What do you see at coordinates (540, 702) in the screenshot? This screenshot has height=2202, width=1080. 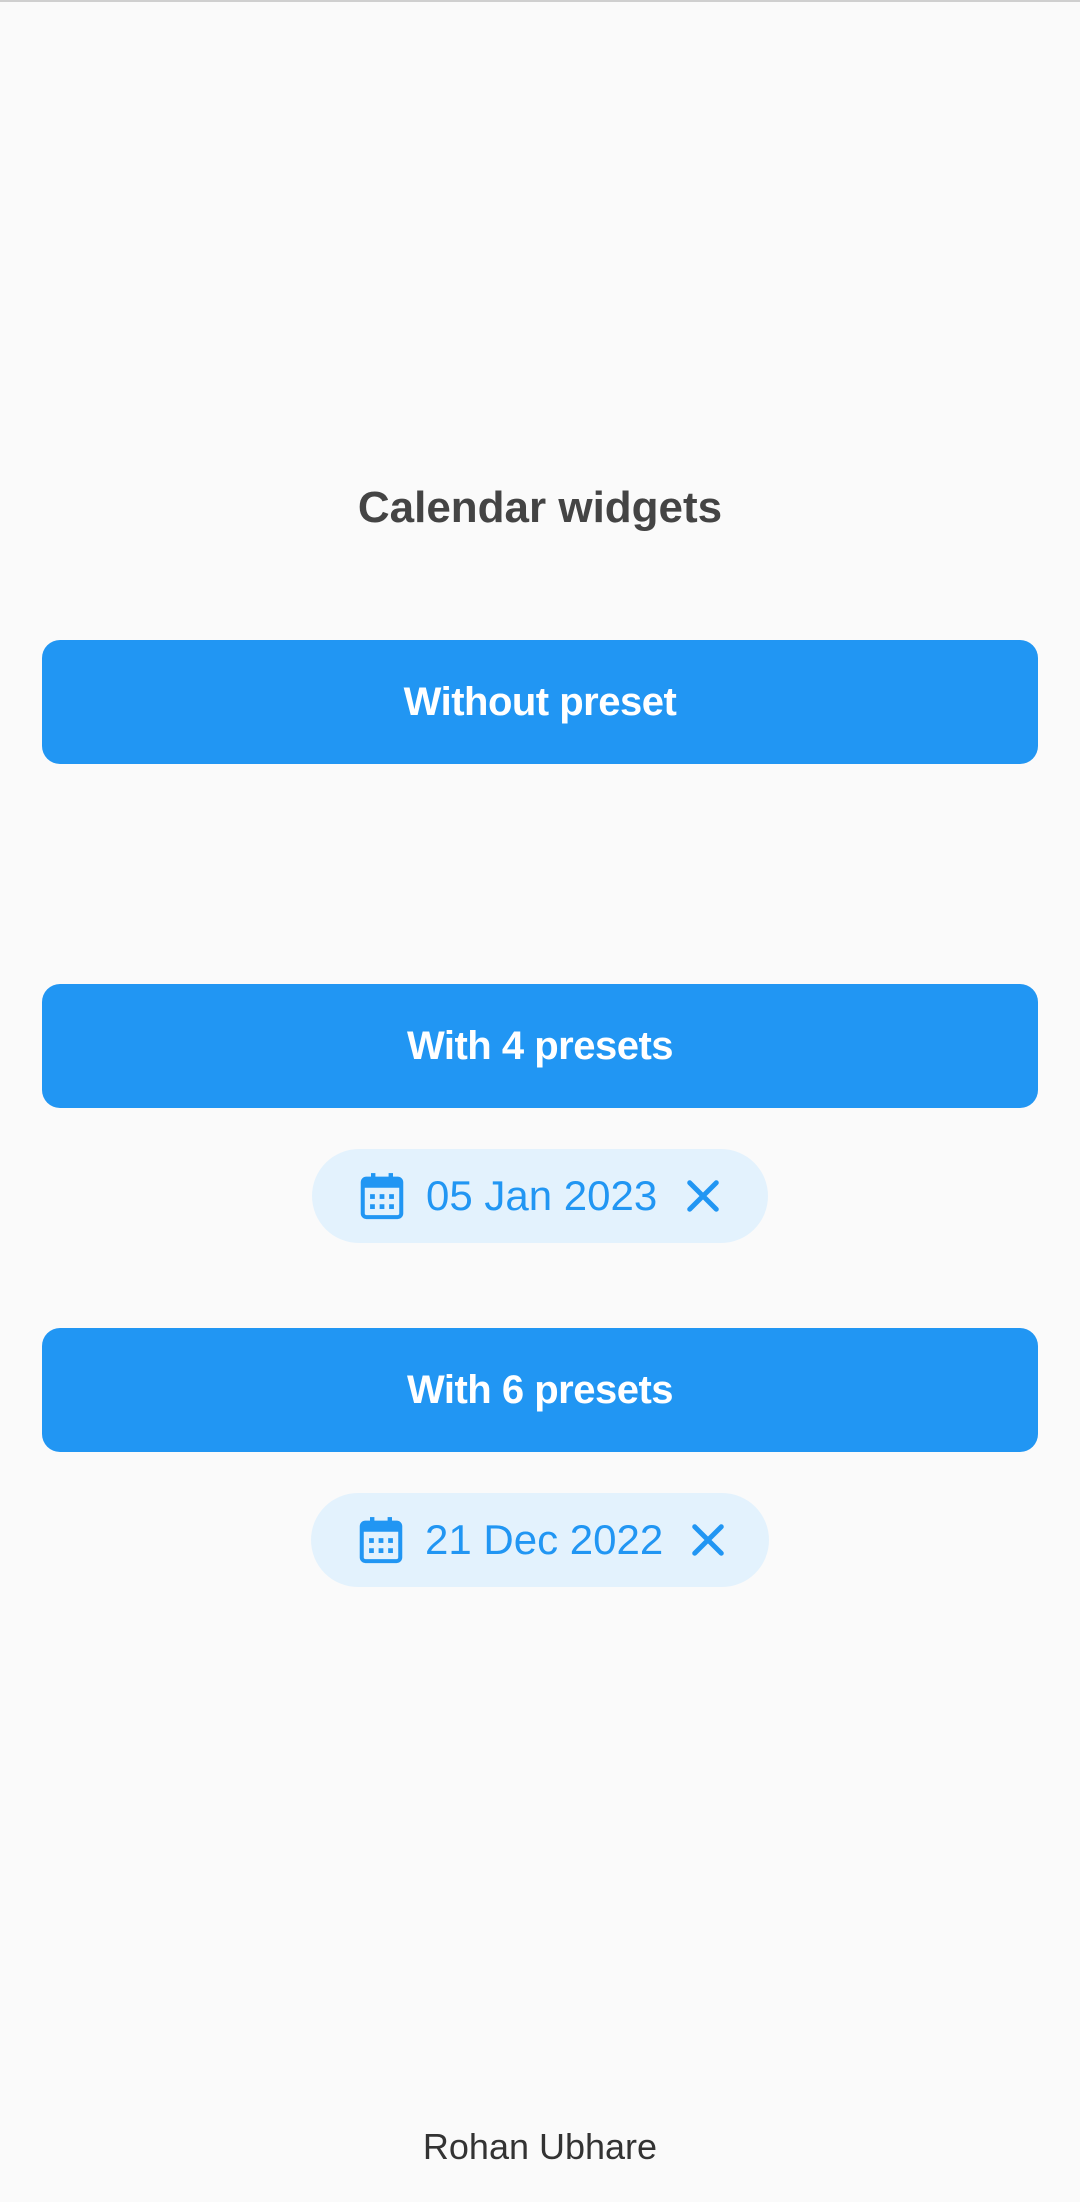 I see `without-preset-button: Without preset` at bounding box center [540, 702].